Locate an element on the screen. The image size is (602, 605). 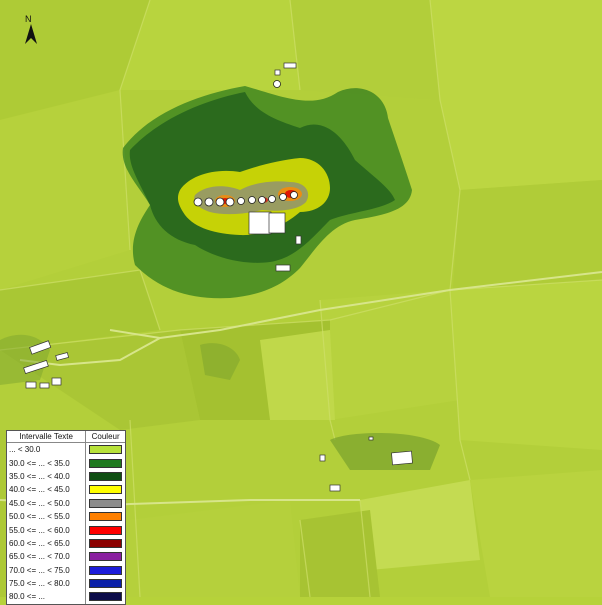
legend-row-label: ... < 30.0 is located at coordinates (47, 449).